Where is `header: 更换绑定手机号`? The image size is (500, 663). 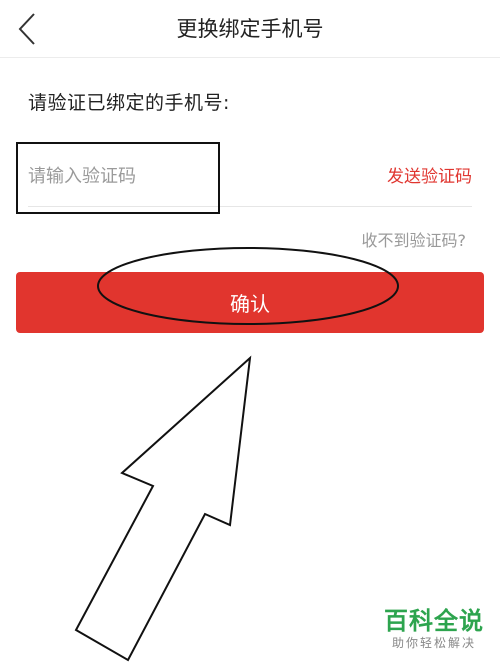
header: 更换绑定手机号 is located at coordinates (250, 29).